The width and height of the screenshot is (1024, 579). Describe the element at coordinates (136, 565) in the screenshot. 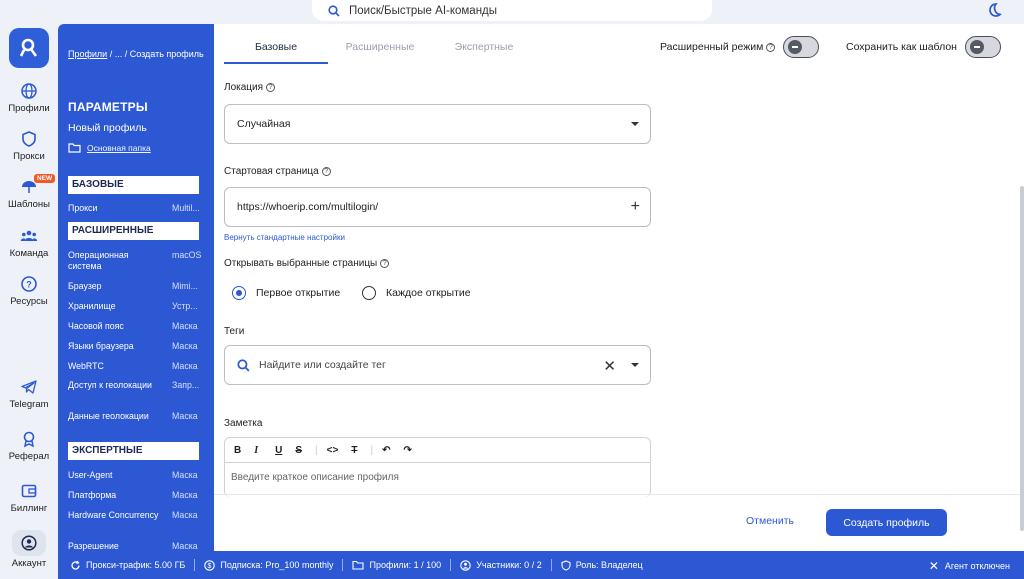

I see `status-traffic-text: Прокси-трафик: 5.00 ГБ` at that location.